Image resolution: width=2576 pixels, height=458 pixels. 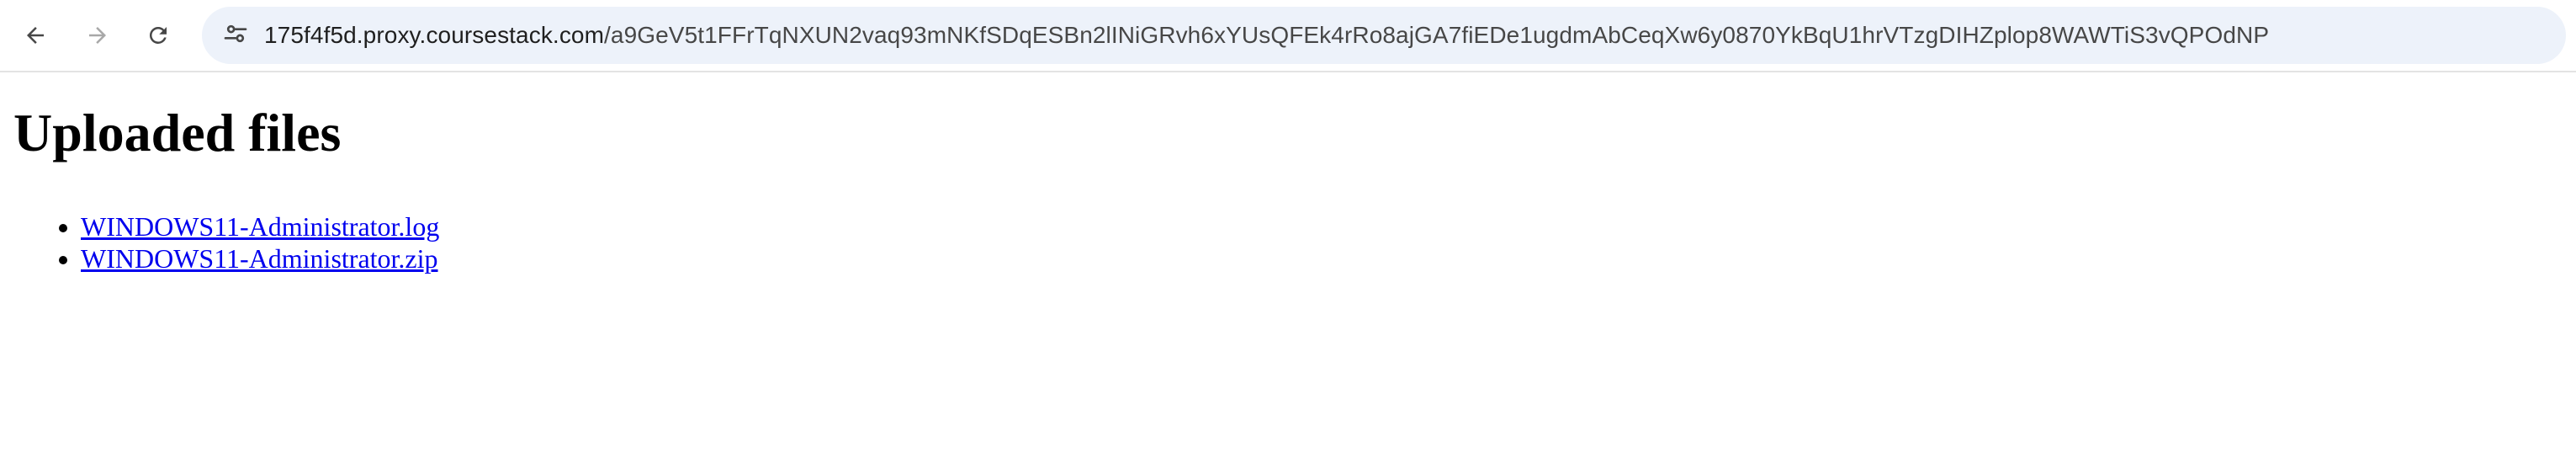 I want to click on back-arrow-icon, so click(x=35, y=36).